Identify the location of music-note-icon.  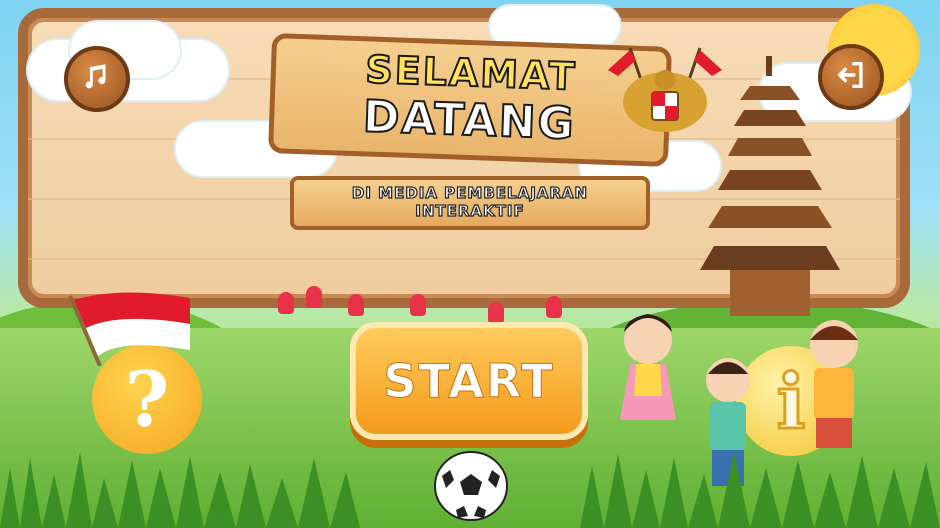
(97, 79).